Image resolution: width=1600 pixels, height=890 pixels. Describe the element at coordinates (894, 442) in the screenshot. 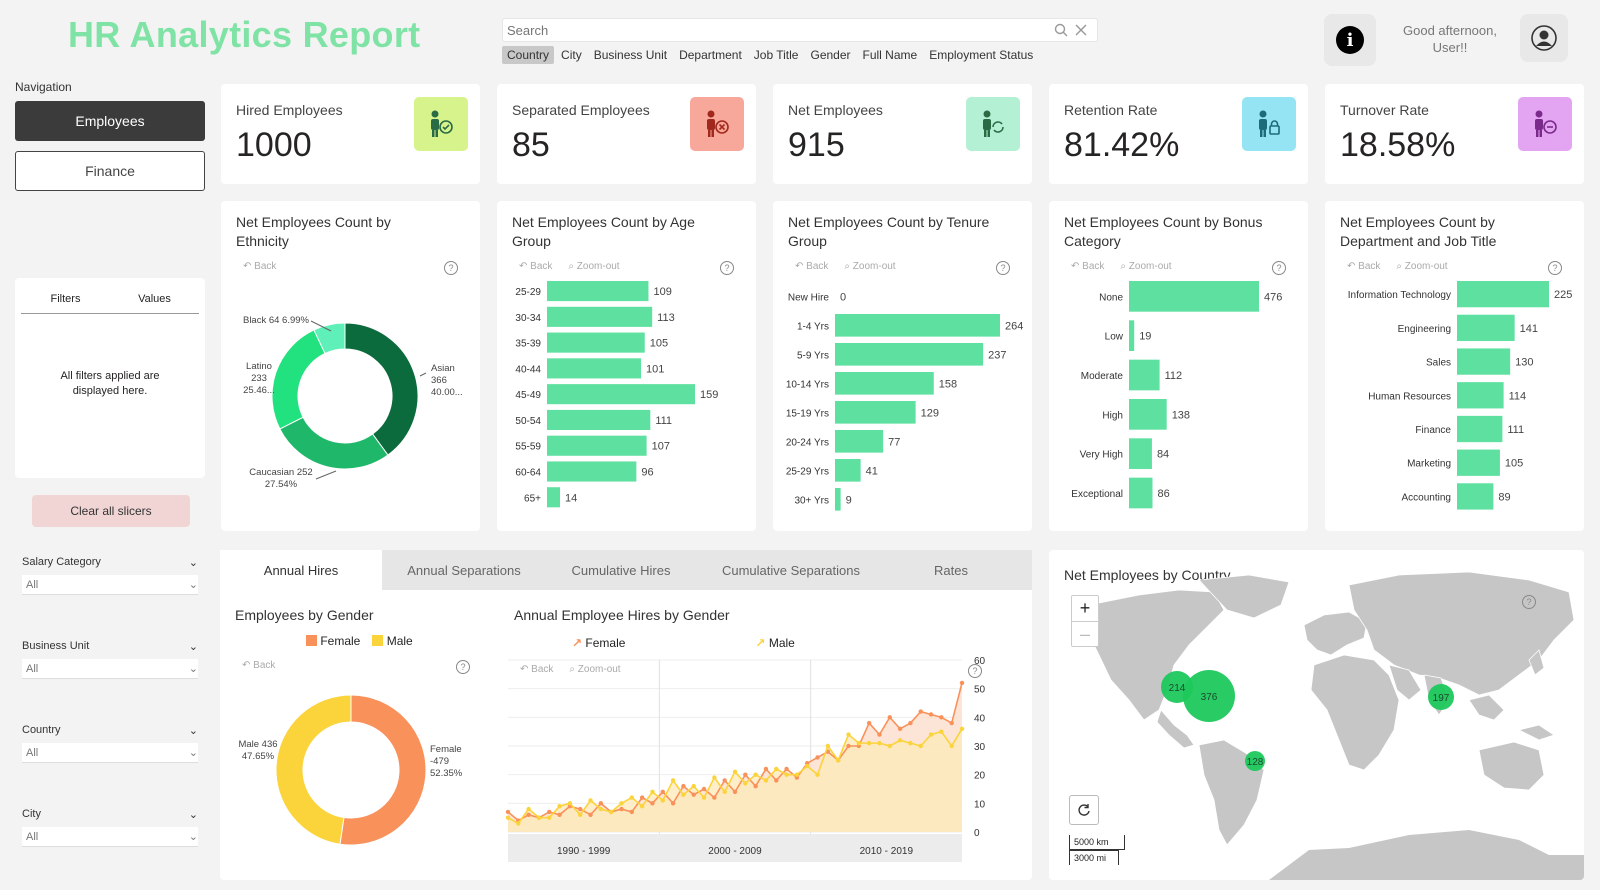

I see `data-label: 77` at that location.